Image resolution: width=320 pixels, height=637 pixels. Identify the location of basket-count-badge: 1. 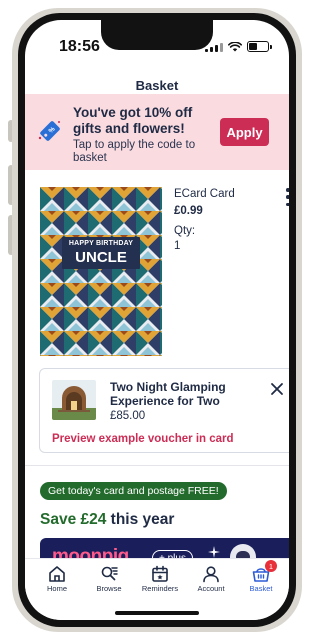
(271, 566).